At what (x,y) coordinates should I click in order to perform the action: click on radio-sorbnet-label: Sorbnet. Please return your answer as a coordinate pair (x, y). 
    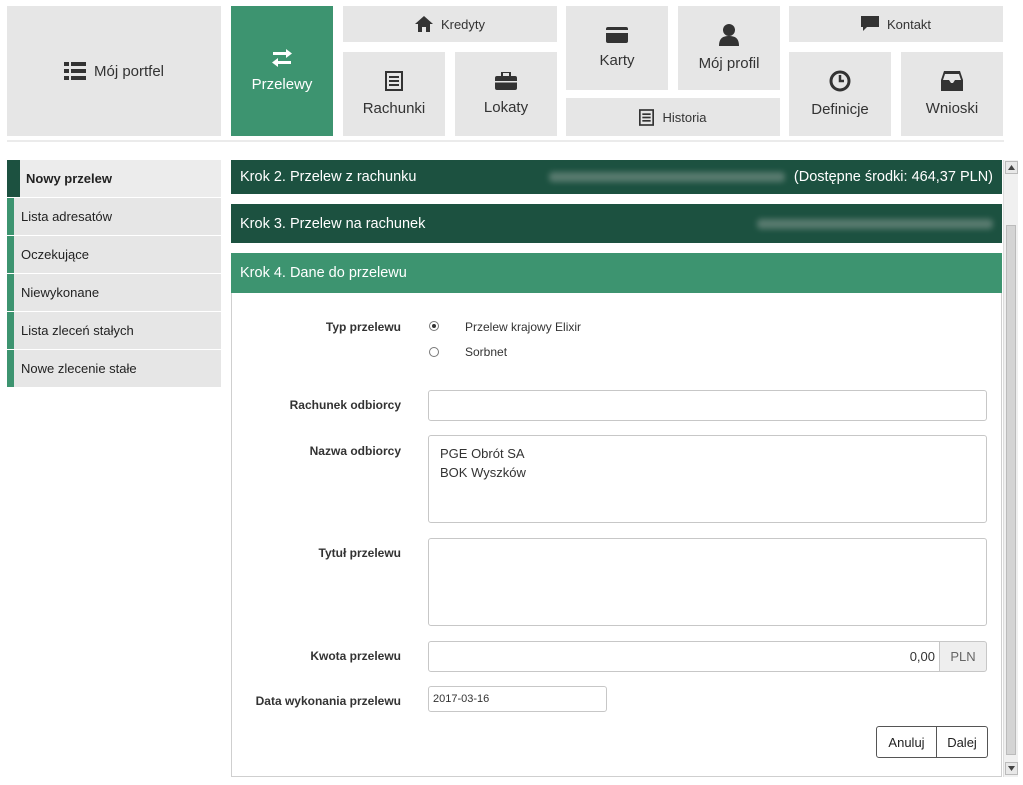
    Looking at the image, I should click on (486, 352).